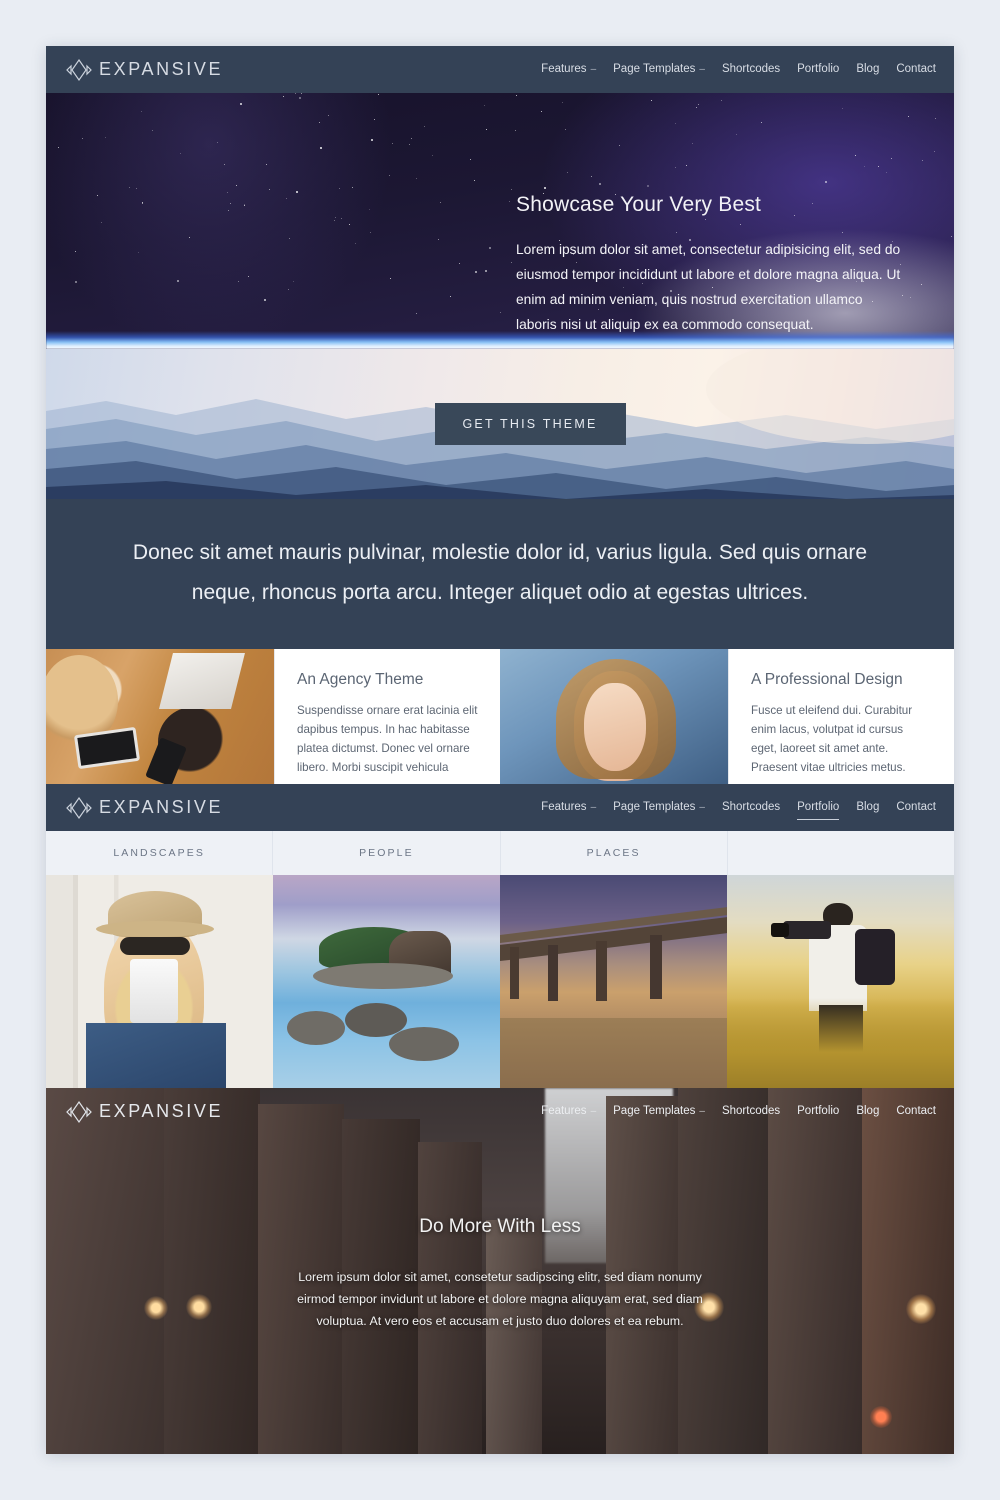 Image resolution: width=1000 pixels, height=1500 pixels. Describe the element at coordinates (159, 981) in the screenshot. I see `woman-with-hat-drinking-coffee` at that location.